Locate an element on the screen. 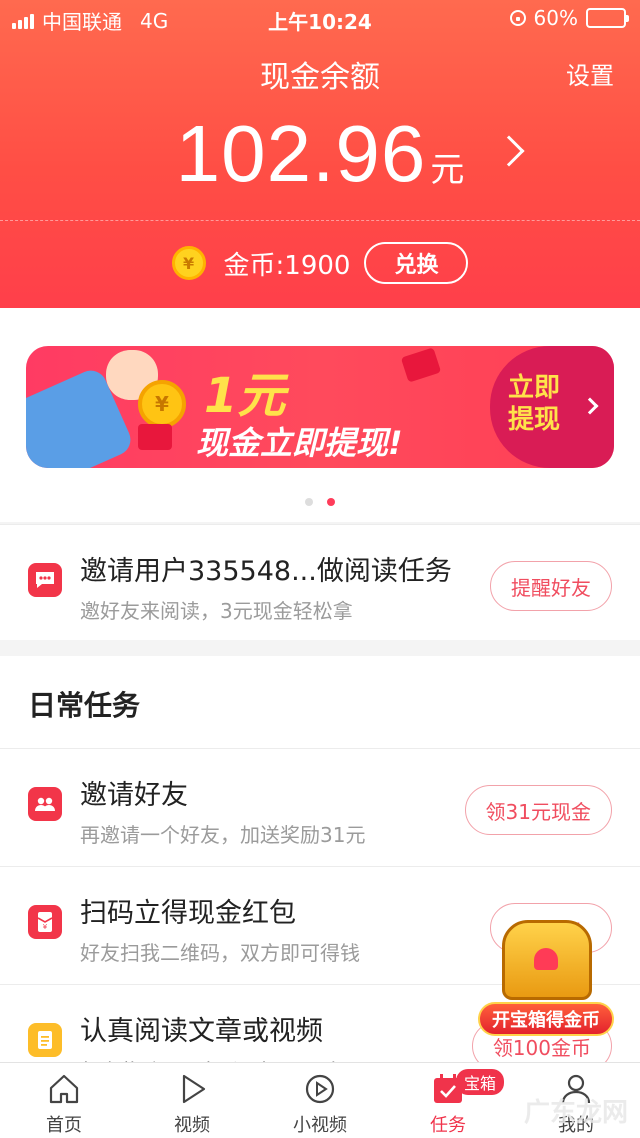 The height and width of the screenshot is (1138, 640). task-action-button: 领31元现金 is located at coordinates (538, 810).